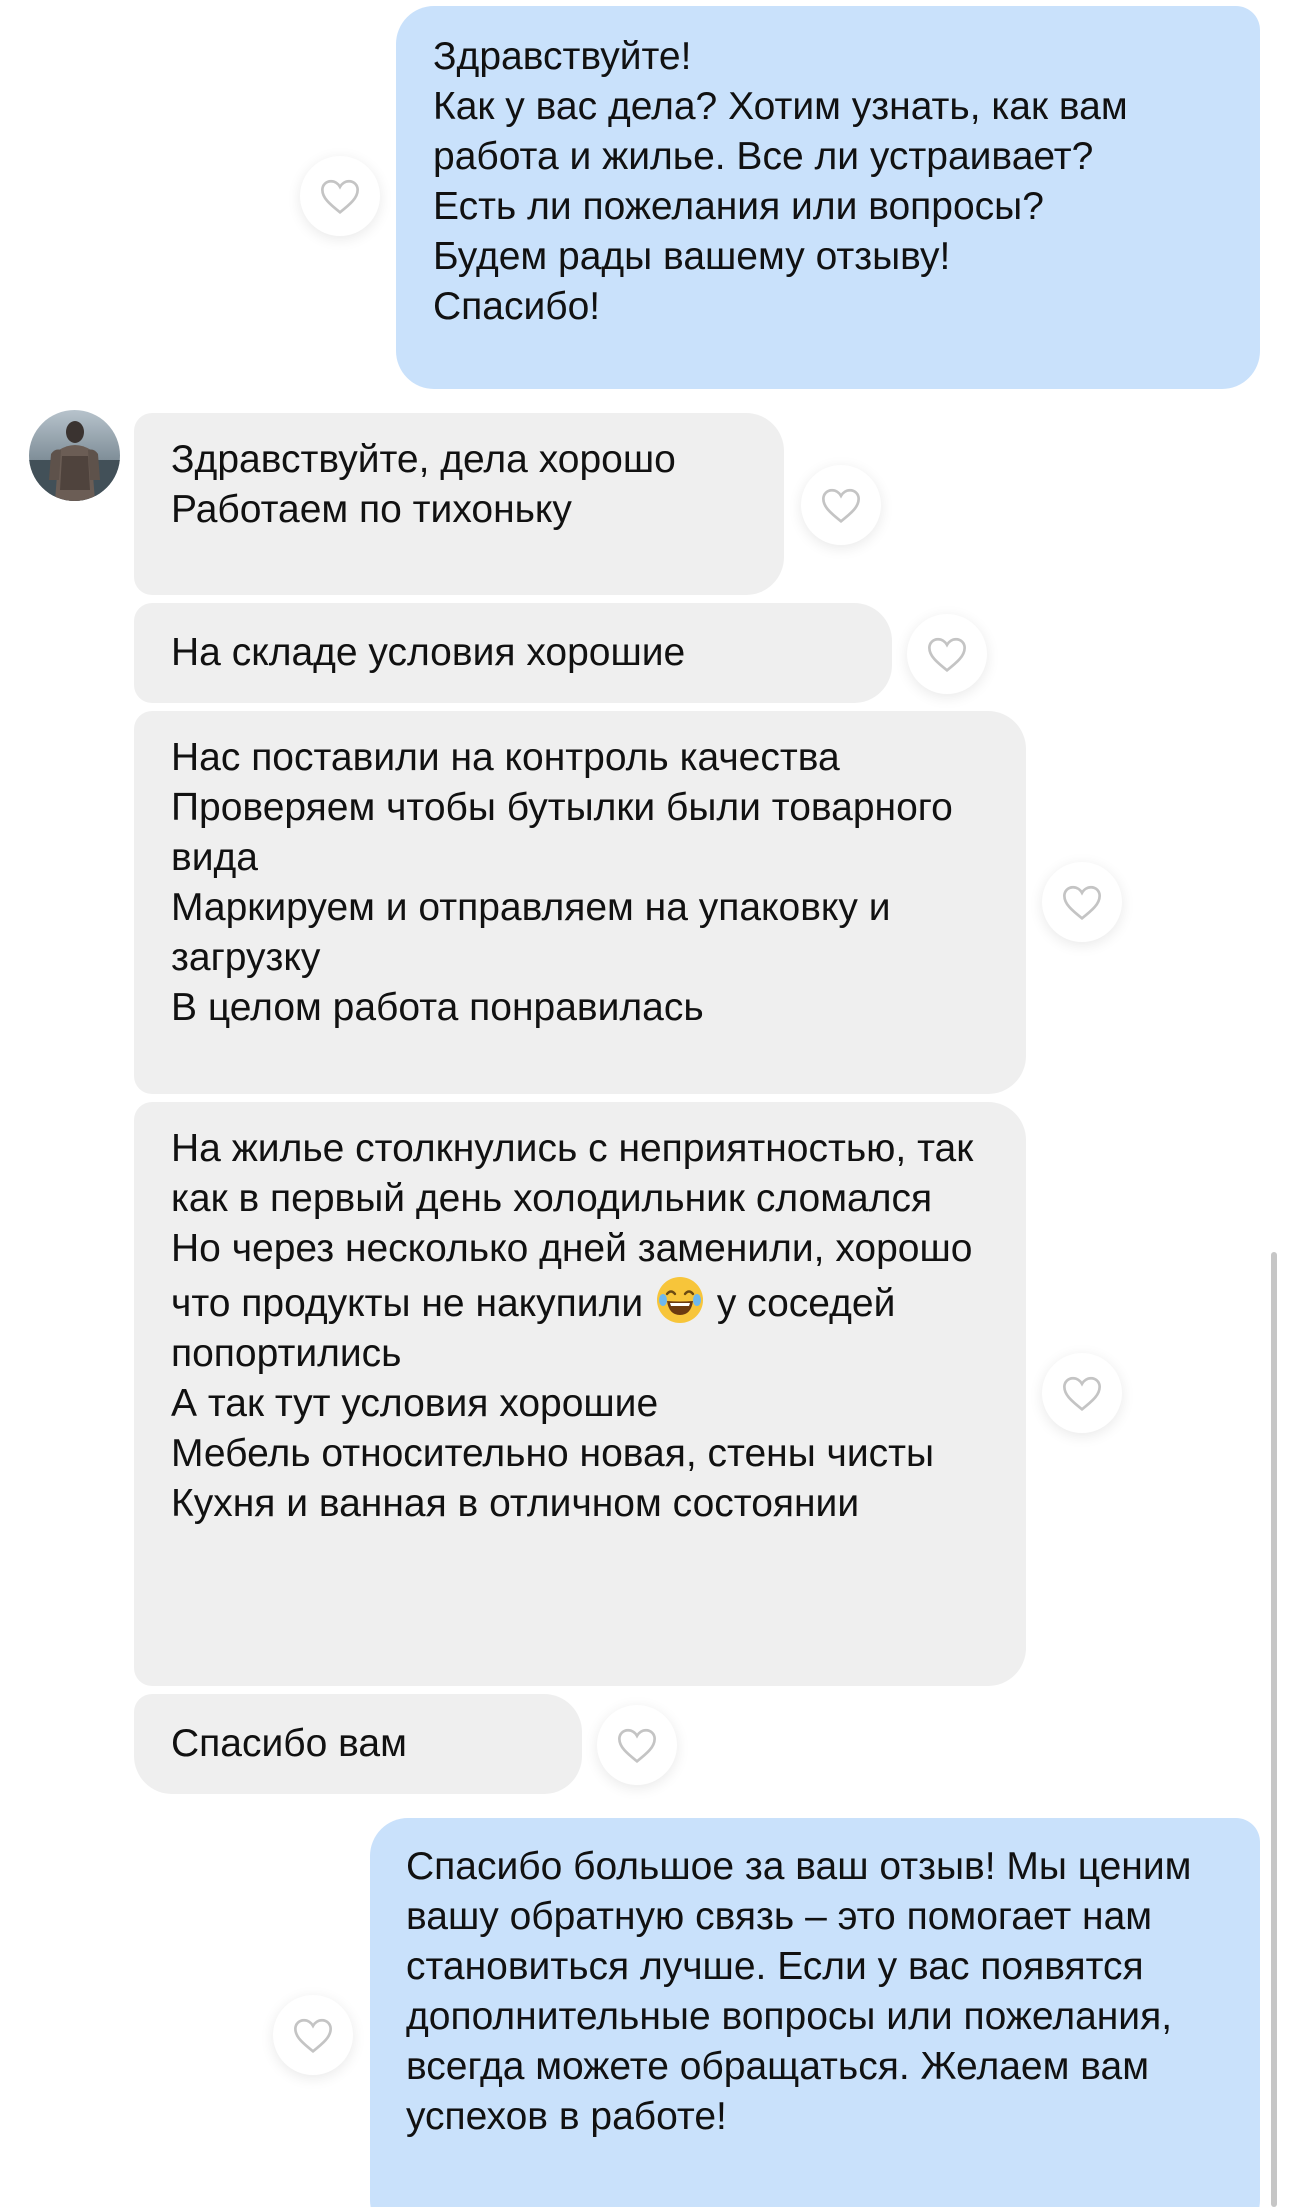 This screenshot has width=1290, height=2207. Describe the element at coordinates (680, 1300) in the screenshot. I see `laughing-emoji-icon` at that location.